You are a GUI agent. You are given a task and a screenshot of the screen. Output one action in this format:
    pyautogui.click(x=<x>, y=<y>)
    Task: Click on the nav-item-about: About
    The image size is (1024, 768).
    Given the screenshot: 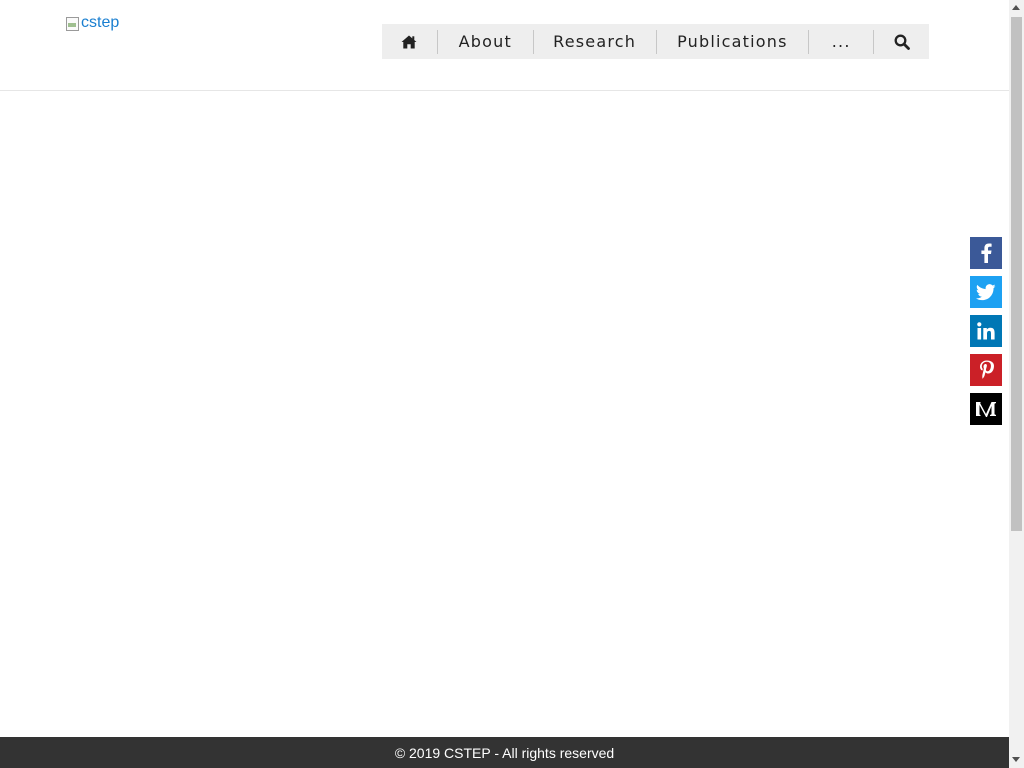 What is the action you would take?
    pyautogui.click(x=485, y=41)
    